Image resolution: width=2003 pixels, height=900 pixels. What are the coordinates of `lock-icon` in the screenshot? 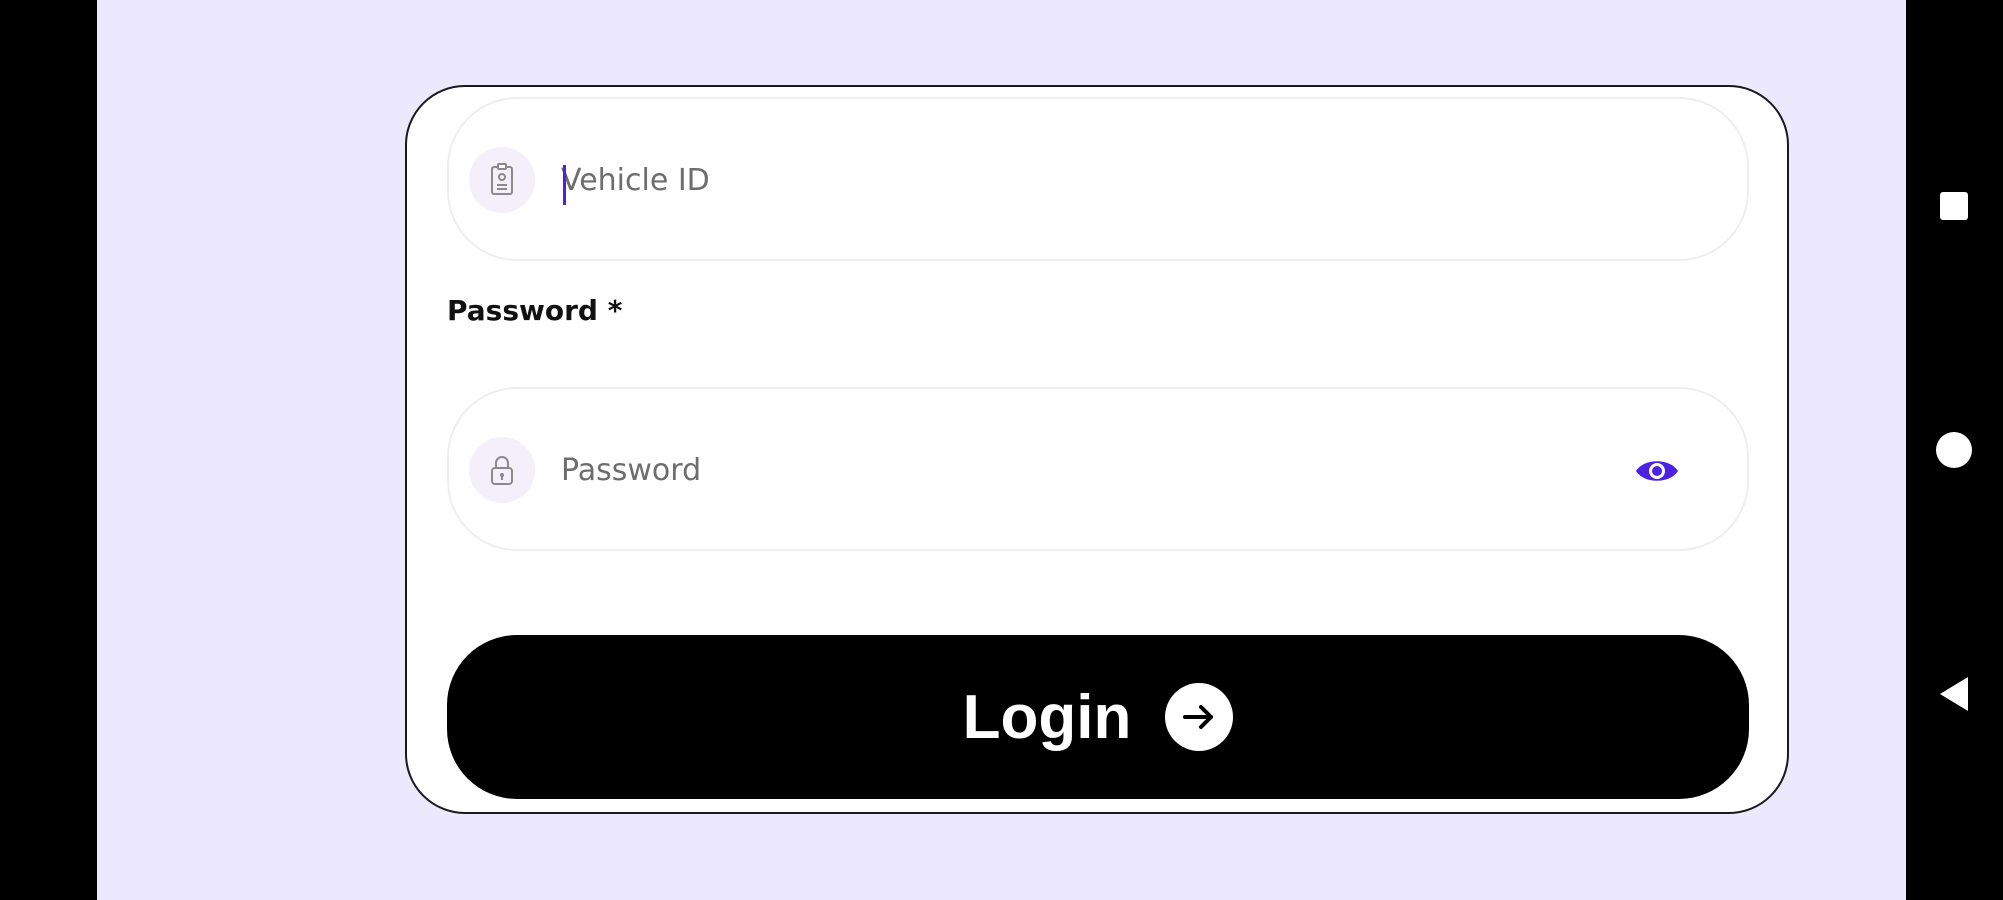 It's located at (502, 470).